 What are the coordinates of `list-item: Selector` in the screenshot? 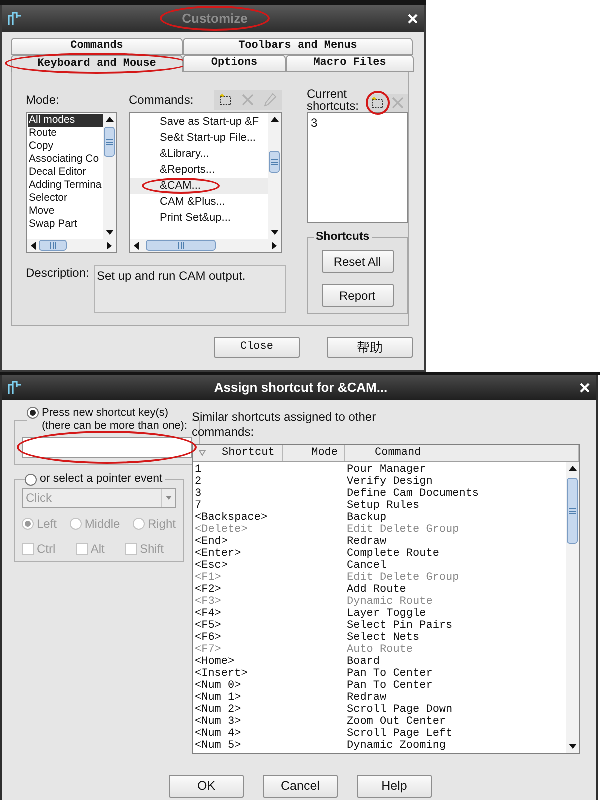 It's located at (65, 198).